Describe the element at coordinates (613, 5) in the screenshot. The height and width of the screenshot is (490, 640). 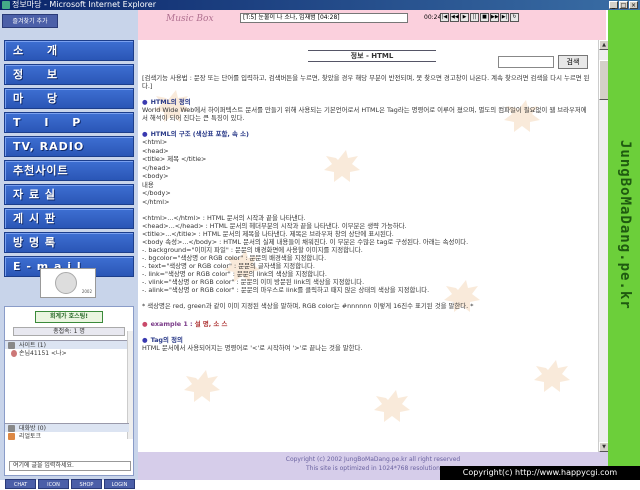
I see `minimize-button: _` at that location.